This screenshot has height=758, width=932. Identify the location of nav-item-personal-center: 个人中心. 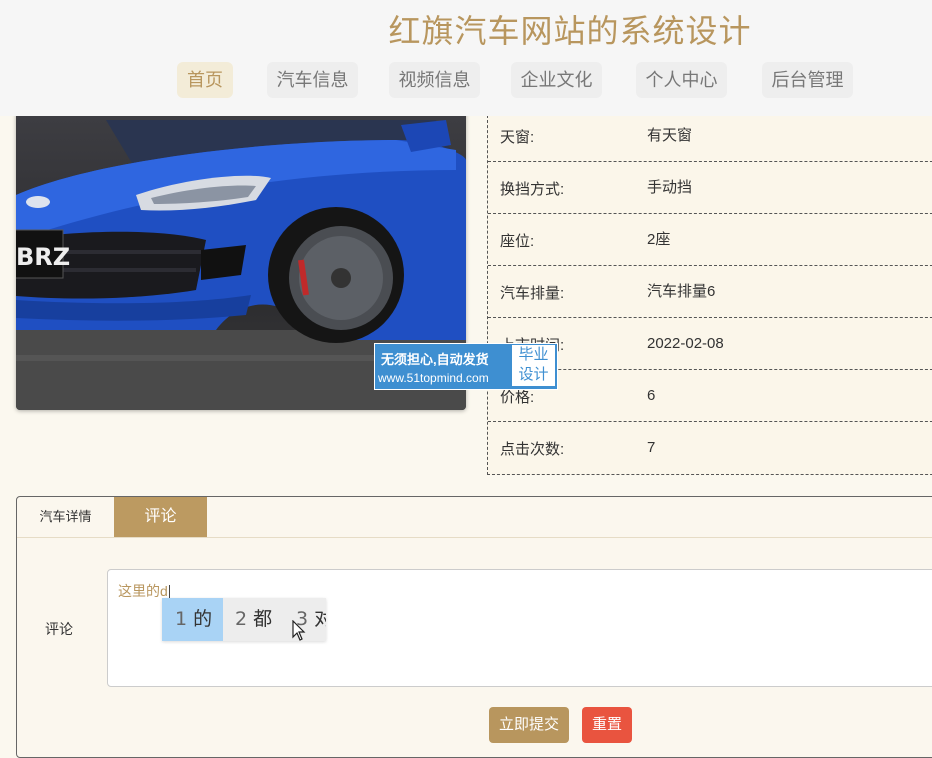
(681, 80).